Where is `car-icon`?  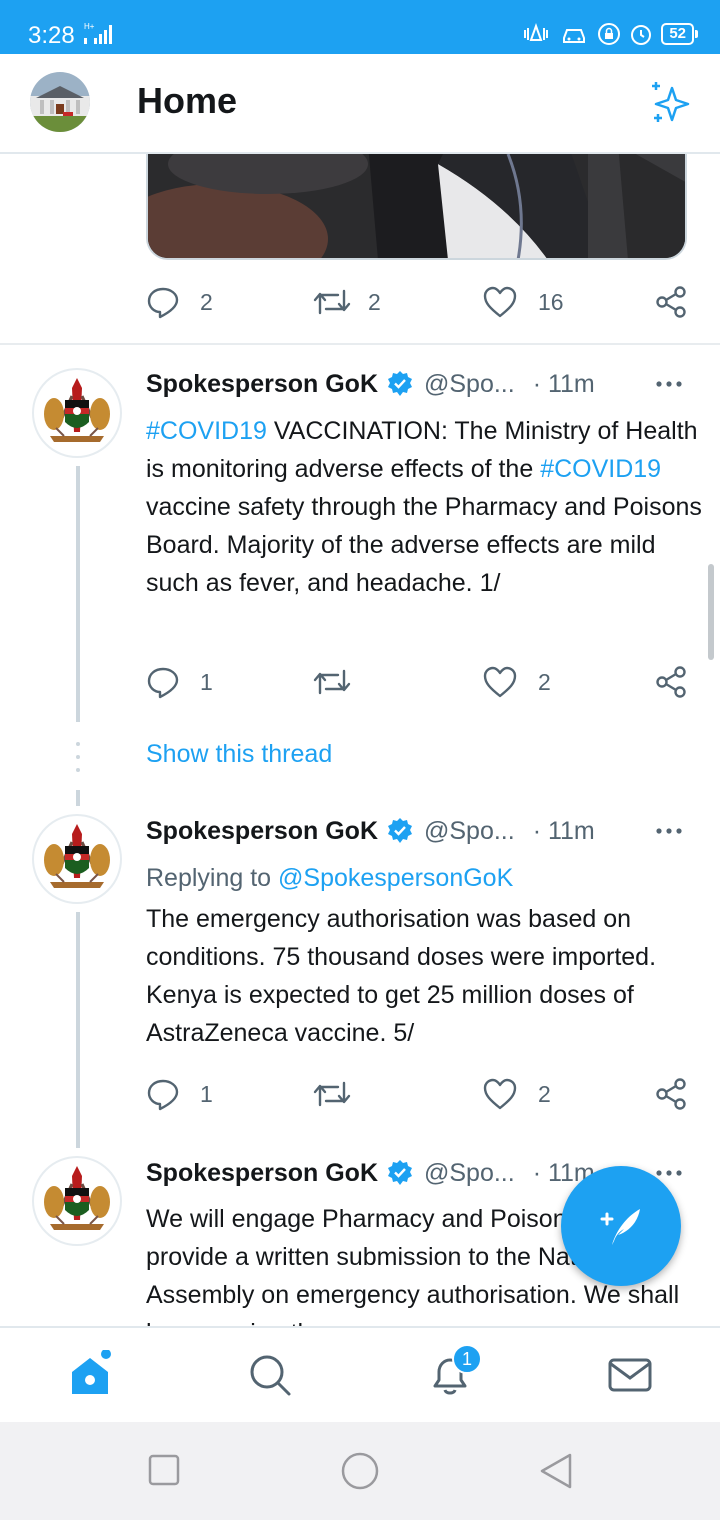
car-icon is located at coordinates (574, 36).